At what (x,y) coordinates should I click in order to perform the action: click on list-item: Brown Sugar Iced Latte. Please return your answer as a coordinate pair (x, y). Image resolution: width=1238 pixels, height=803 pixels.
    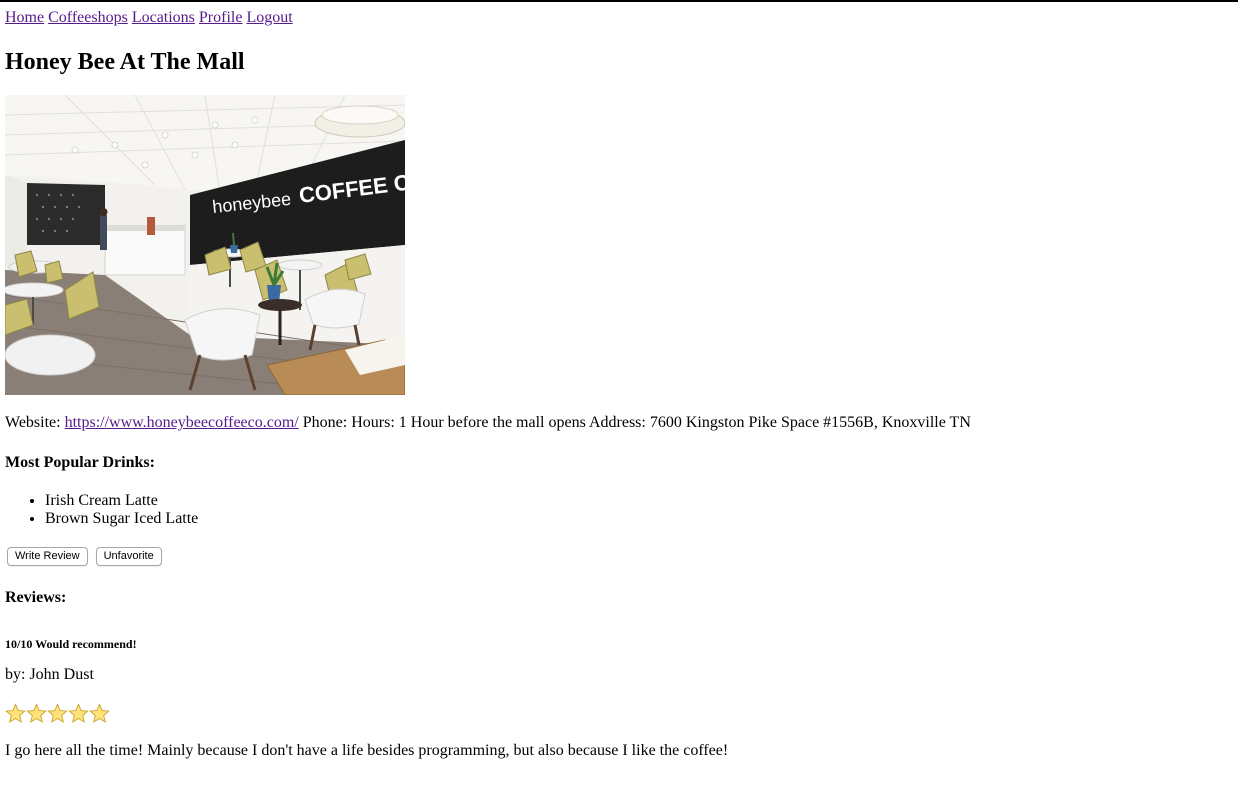
    Looking at the image, I should click on (121, 519).